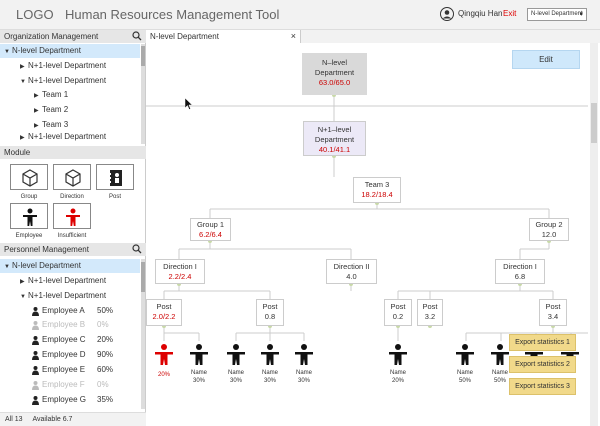  I want to click on export-statistics-1-button: Export statistics 1, so click(542, 342).